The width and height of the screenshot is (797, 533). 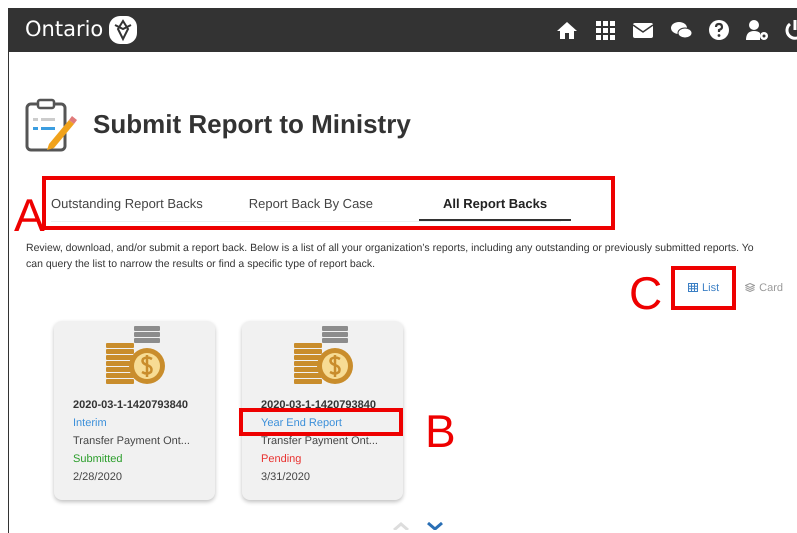 What do you see at coordinates (98, 459) in the screenshot?
I see `status-text: Submitted` at bounding box center [98, 459].